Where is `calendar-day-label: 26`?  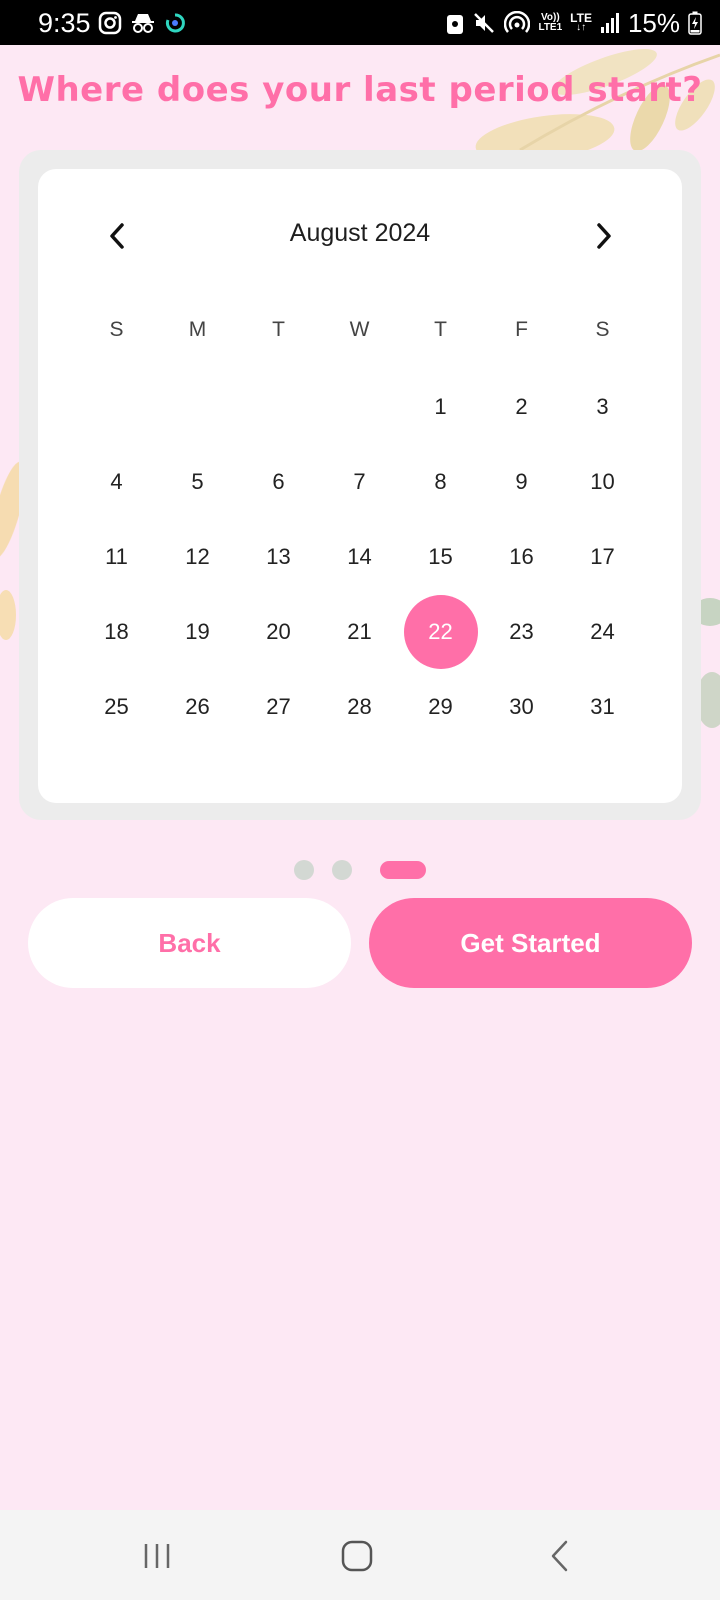
calendar-day-label: 26 is located at coordinates (197, 706).